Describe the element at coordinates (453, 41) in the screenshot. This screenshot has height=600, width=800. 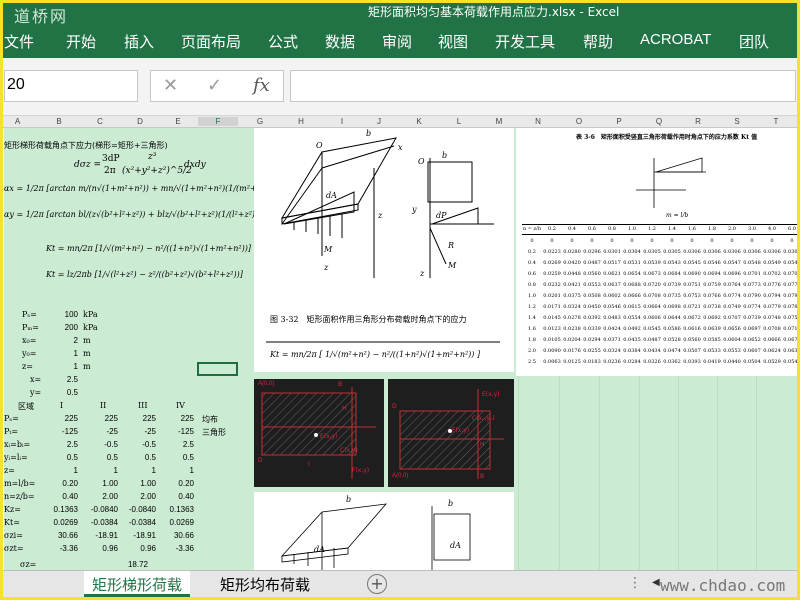
I see `tab-view: 视图` at that location.